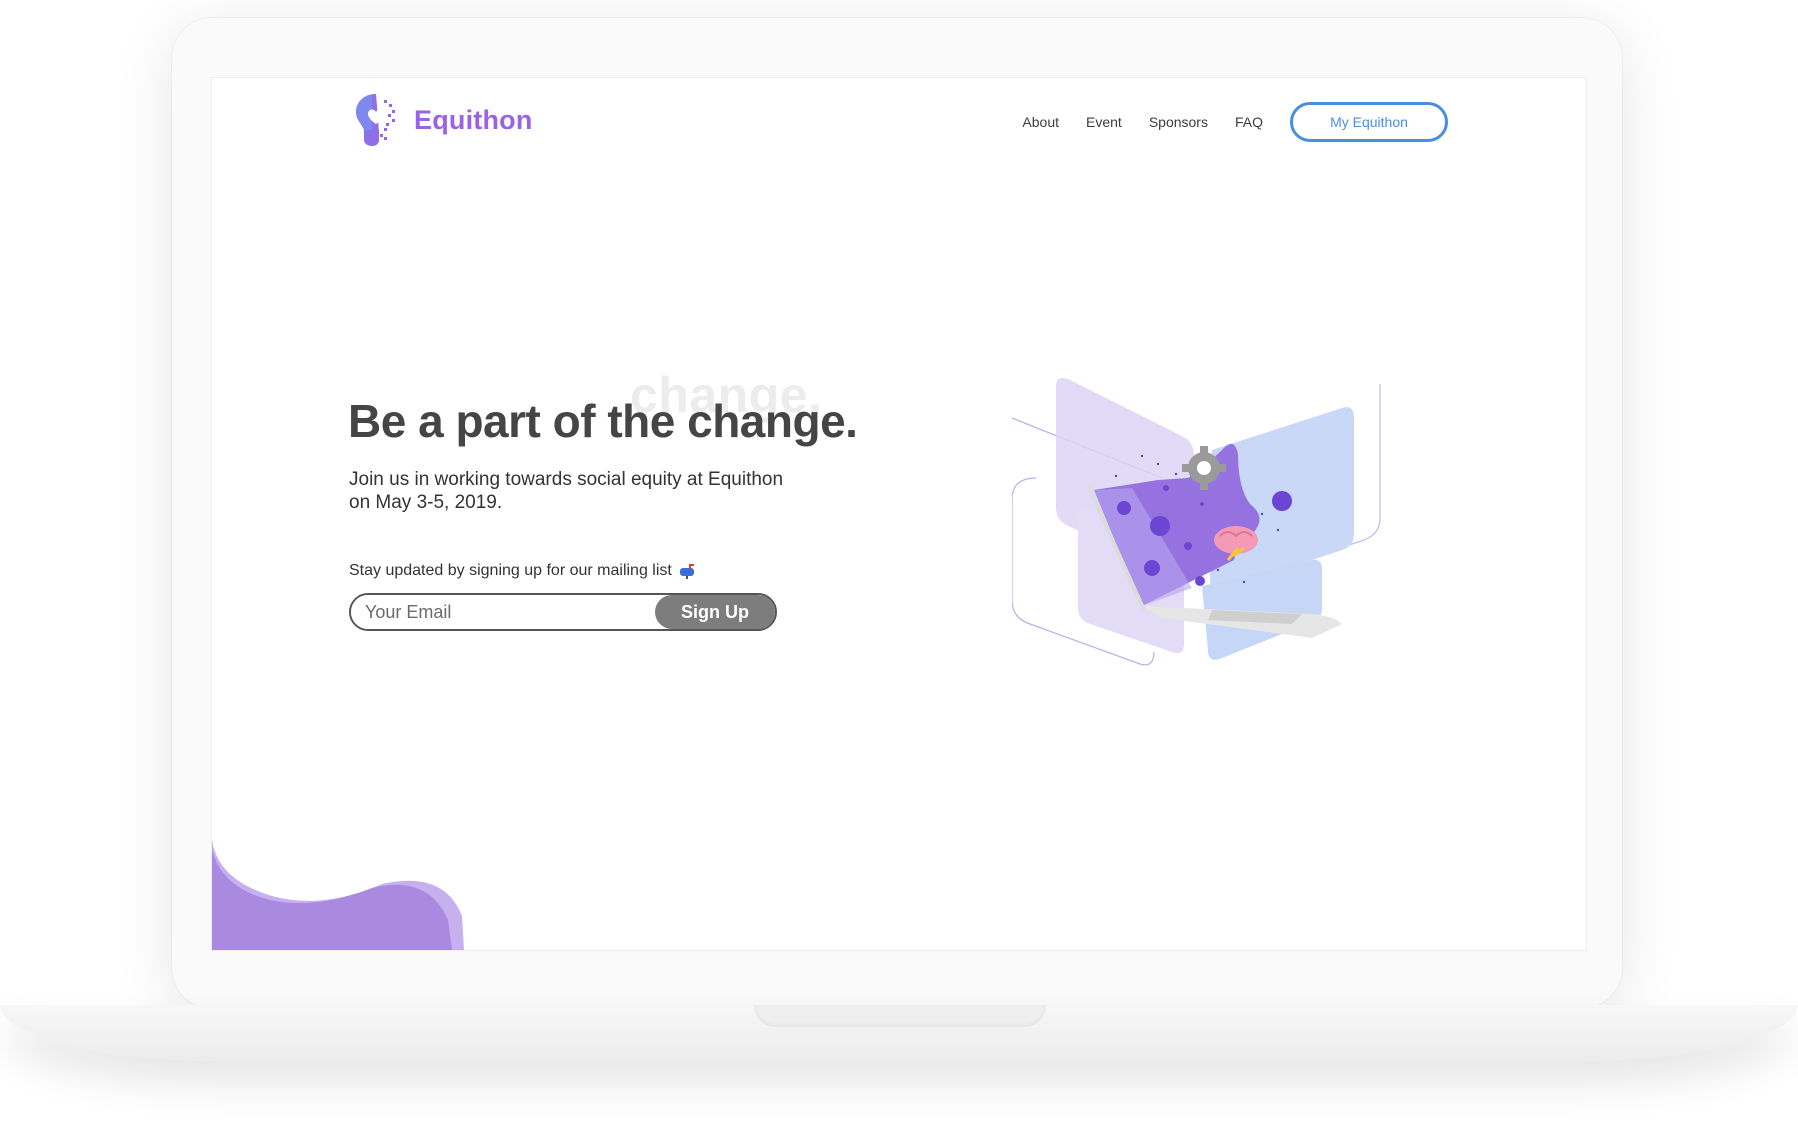 Image resolution: width=1798 pixels, height=1148 pixels. What do you see at coordinates (503, 612) in the screenshot?
I see `email-input` at bounding box center [503, 612].